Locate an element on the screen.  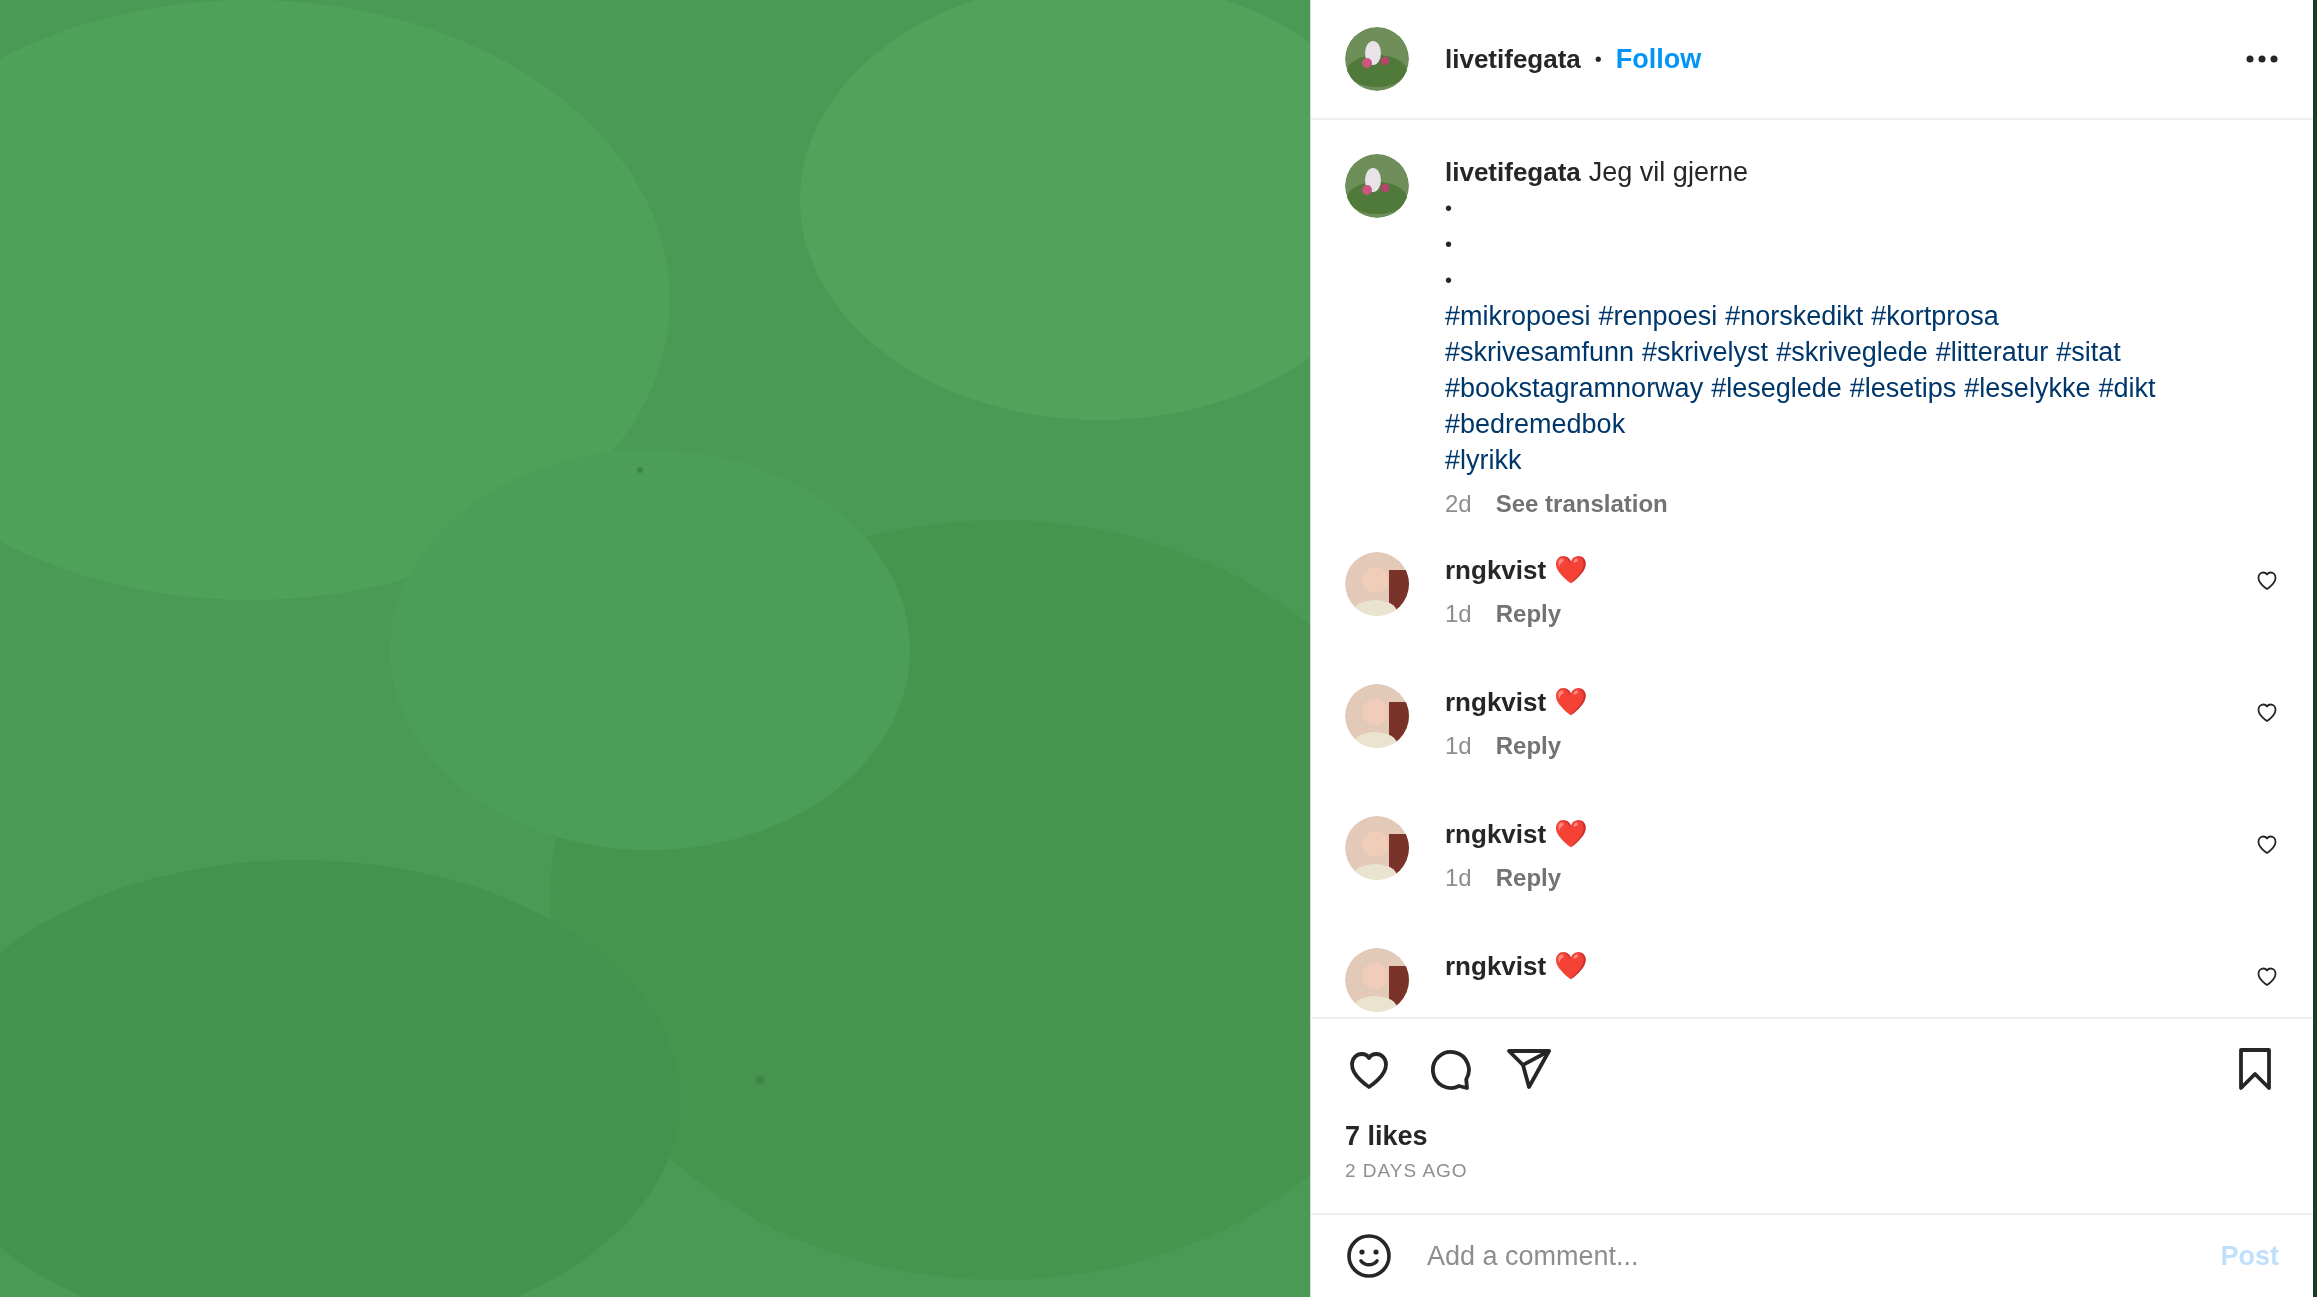
hashtag-link: #skrivesamfunn is located at coordinates (1540, 352).